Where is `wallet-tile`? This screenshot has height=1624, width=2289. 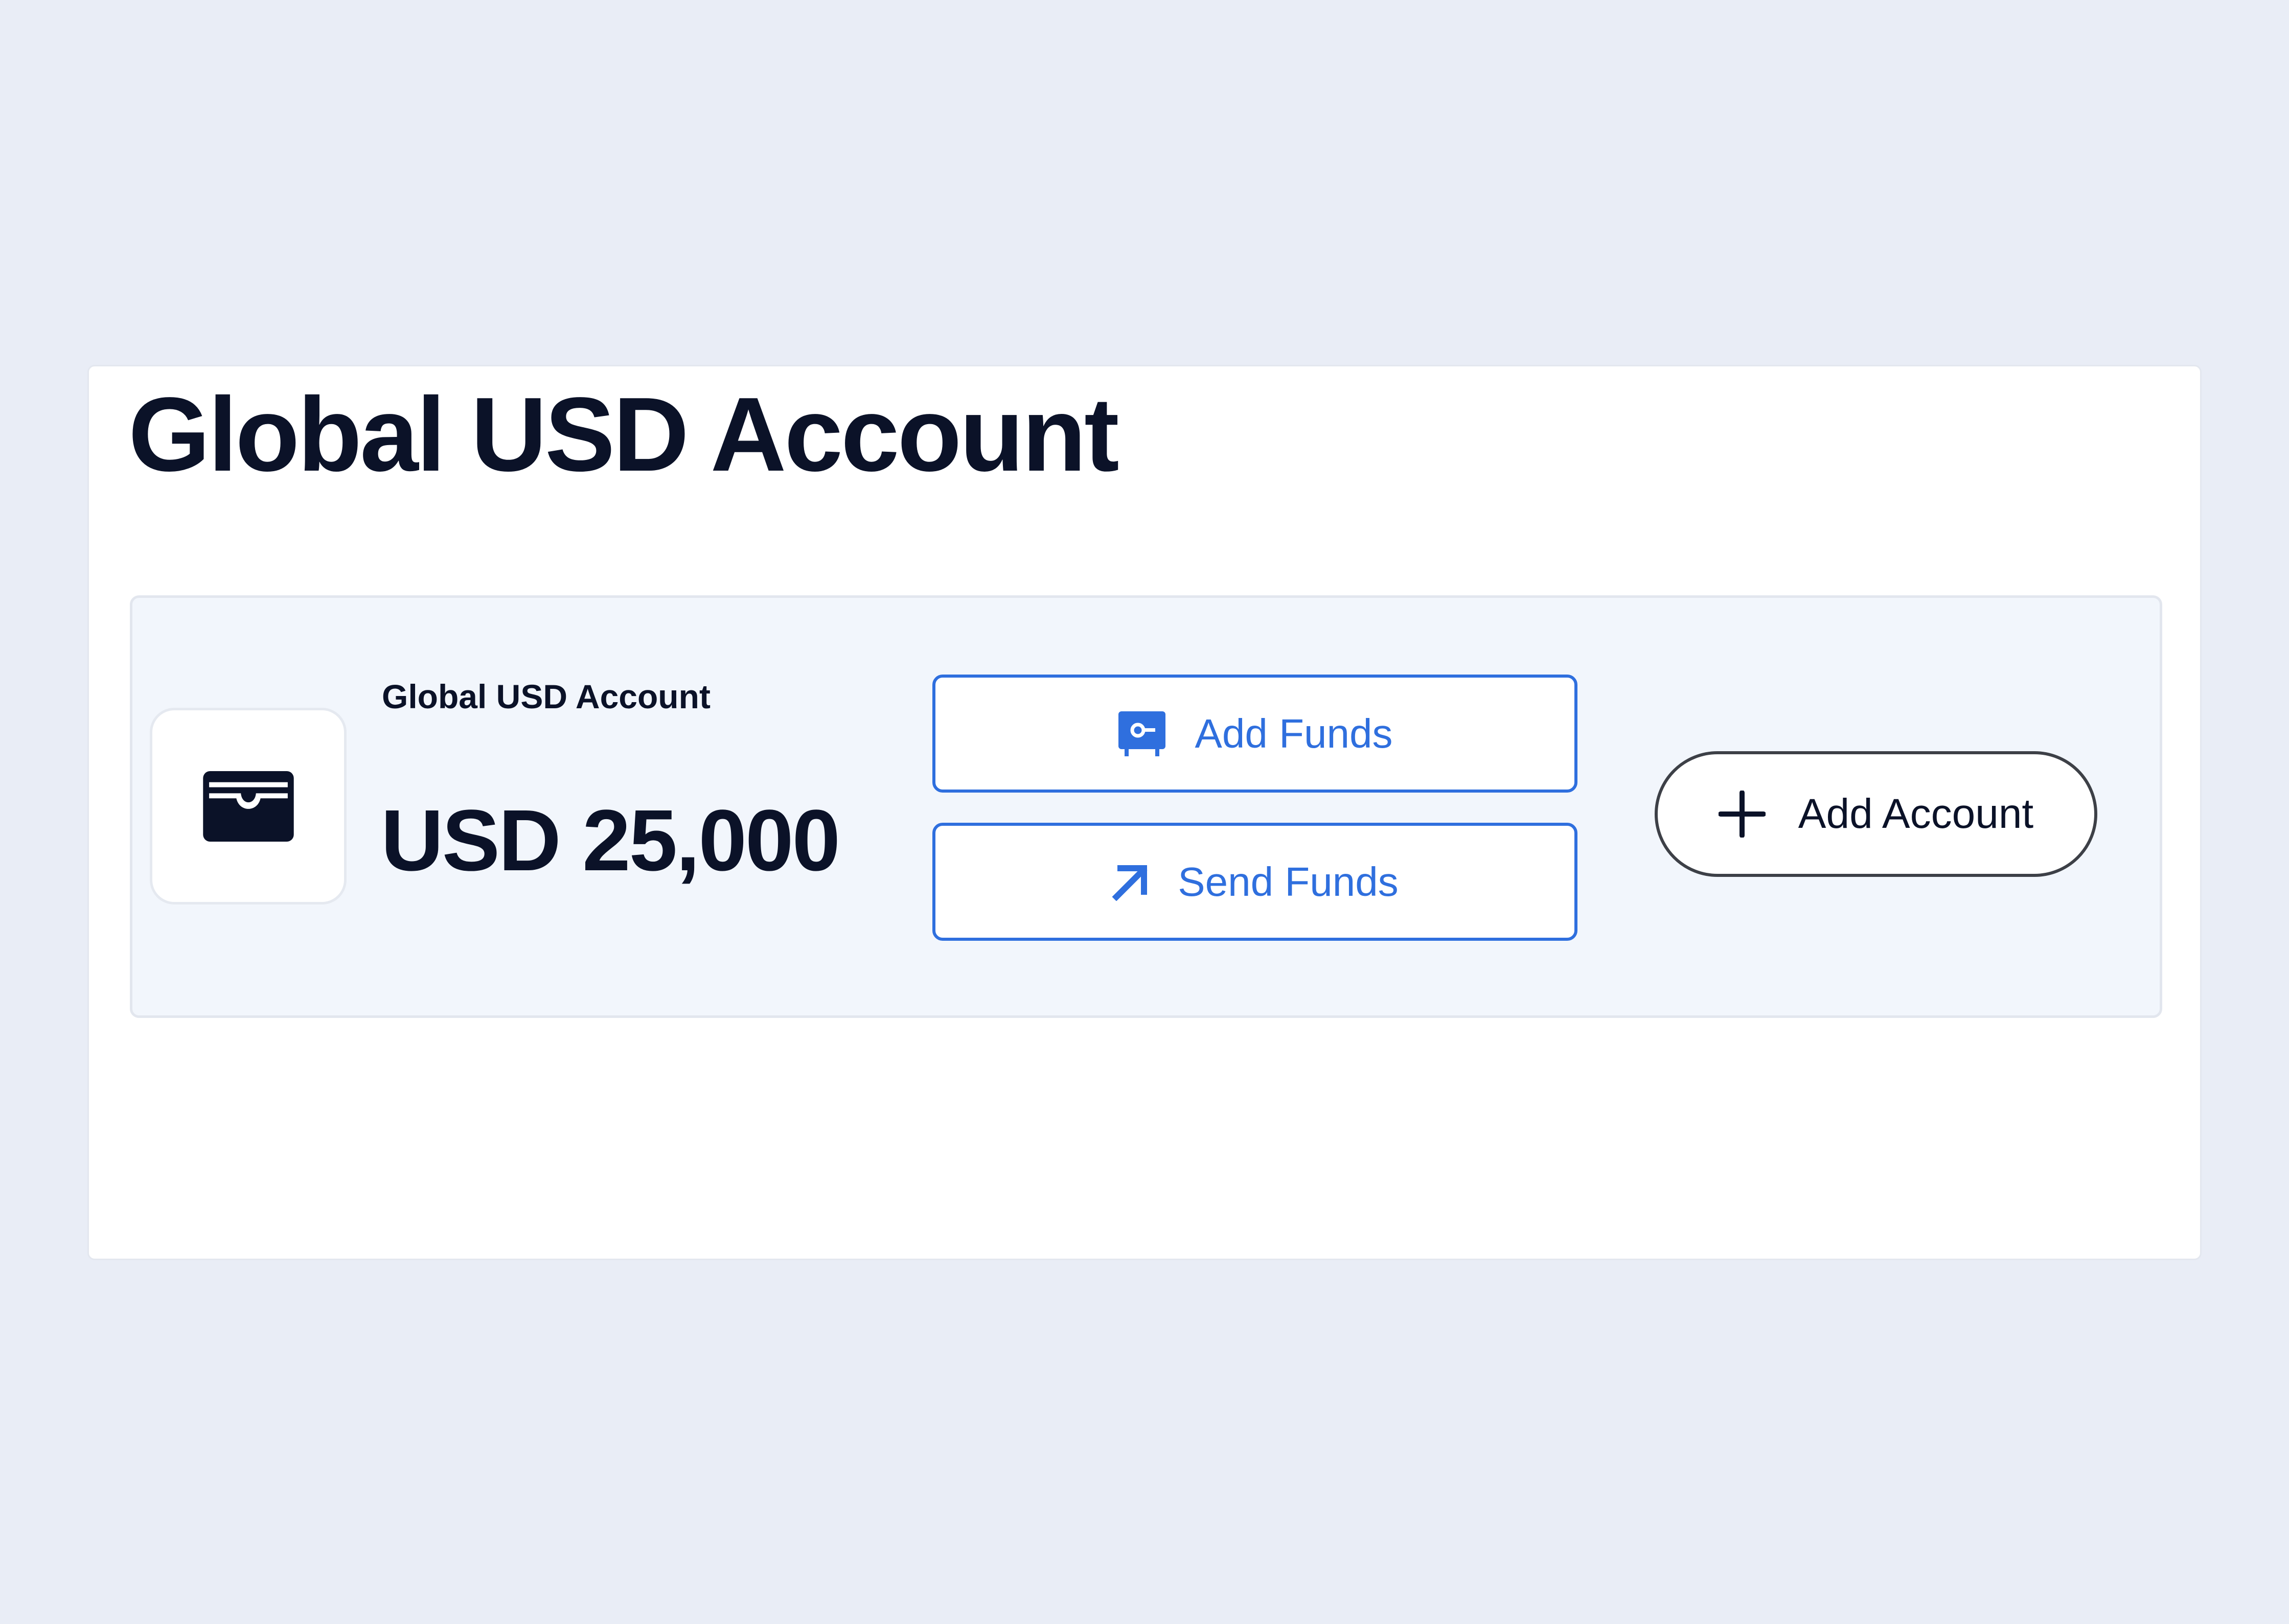
wallet-tile is located at coordinates (248, 806).